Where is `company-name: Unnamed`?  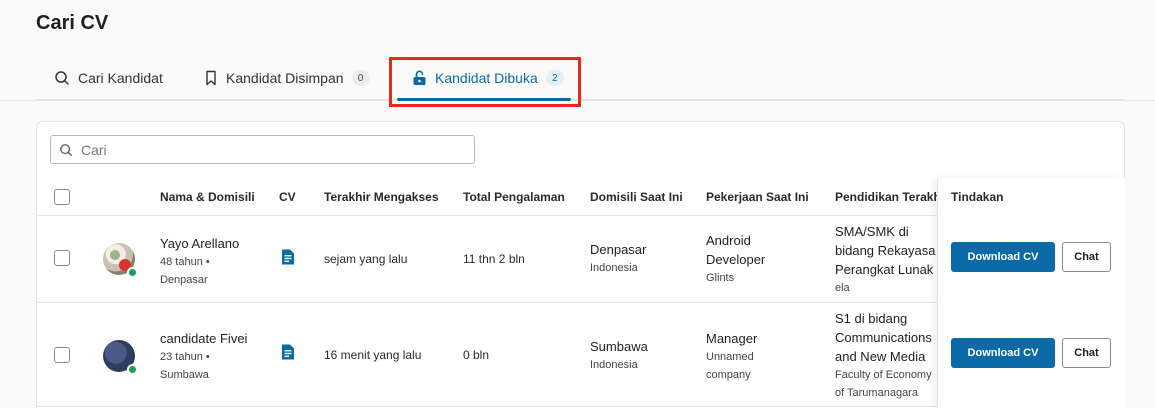 company-name: Unnamed is located at coordinates (730, 357).